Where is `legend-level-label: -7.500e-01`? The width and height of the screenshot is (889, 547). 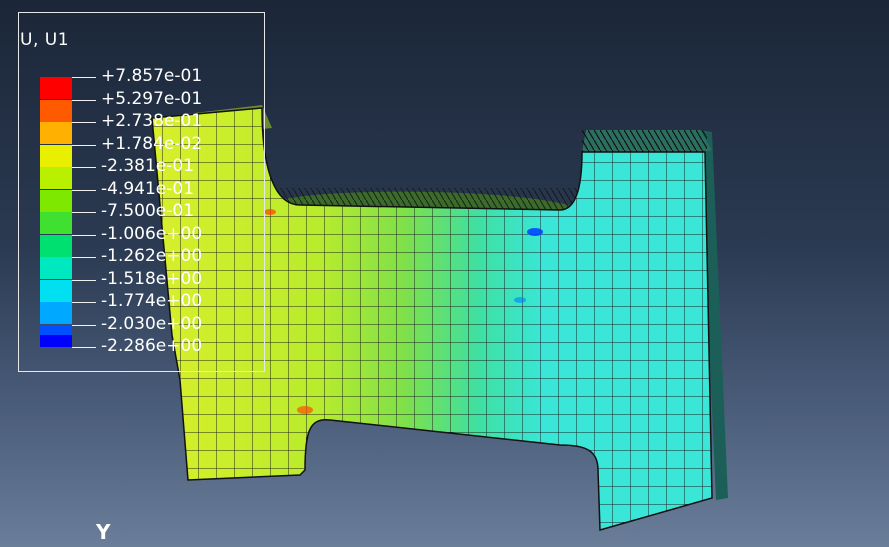
legend-level-label: -7.500e-01 is located at coordinates (148, 211).